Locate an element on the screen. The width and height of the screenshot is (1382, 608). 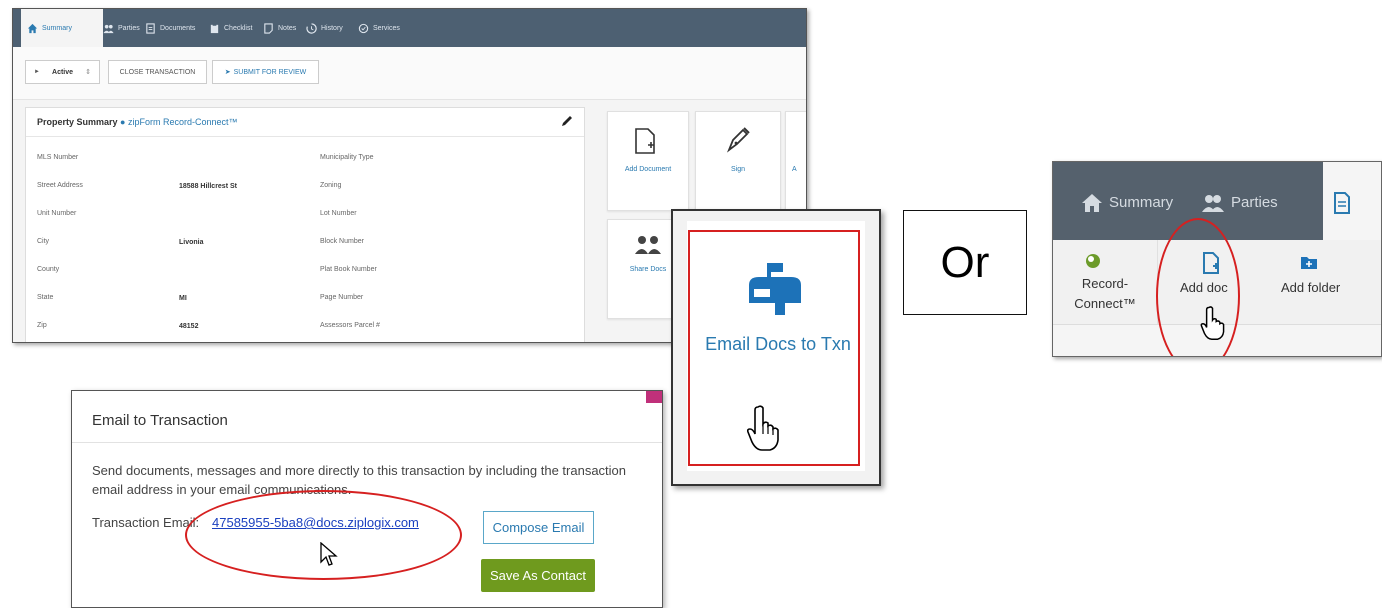
tab-history: History is located at coordinates (324, 28).